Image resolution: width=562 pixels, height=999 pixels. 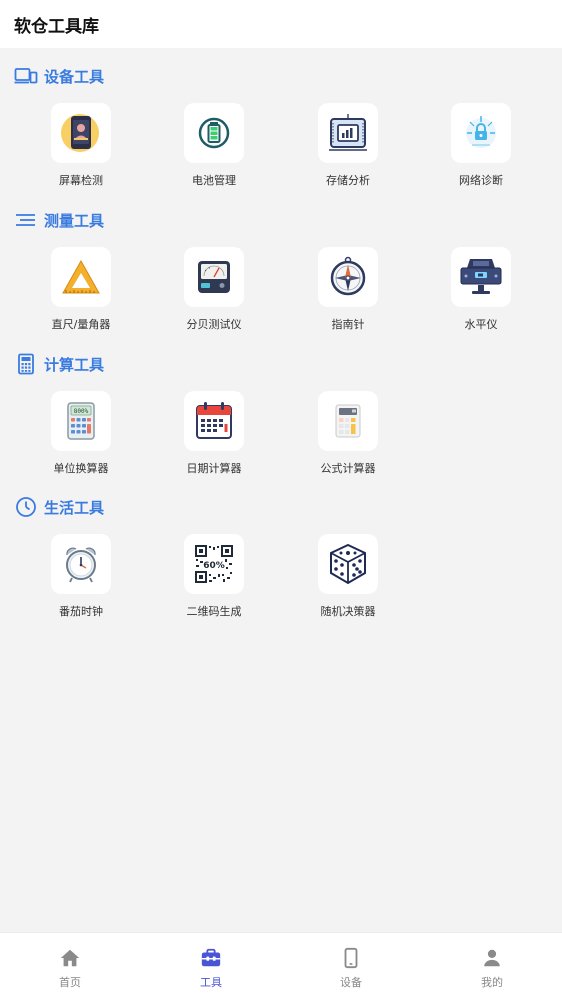 I want to click on tool-compass: 指南针, so click(x=348, y=293).